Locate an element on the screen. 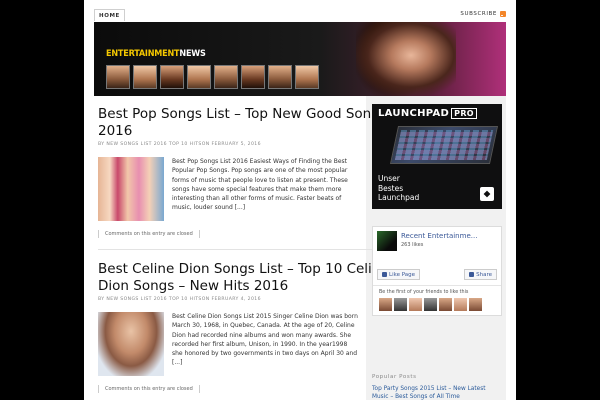 Image resolution: width=600 pixels, height=400 pixels. ad-tagline-line1: Unser is located at coordinates (389, 178).